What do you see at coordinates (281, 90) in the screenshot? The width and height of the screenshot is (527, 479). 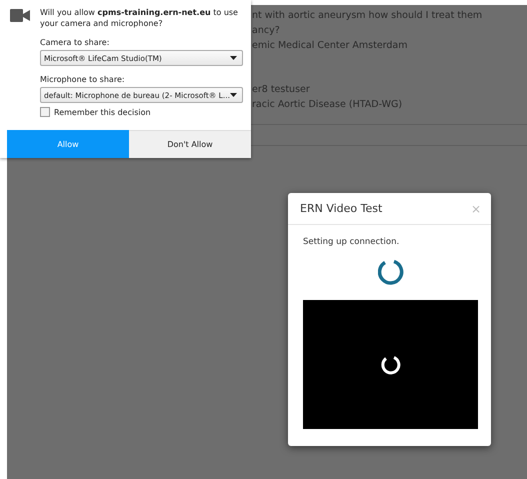 I see `page-text: er8 testuser` at bounding box center [281, 90].